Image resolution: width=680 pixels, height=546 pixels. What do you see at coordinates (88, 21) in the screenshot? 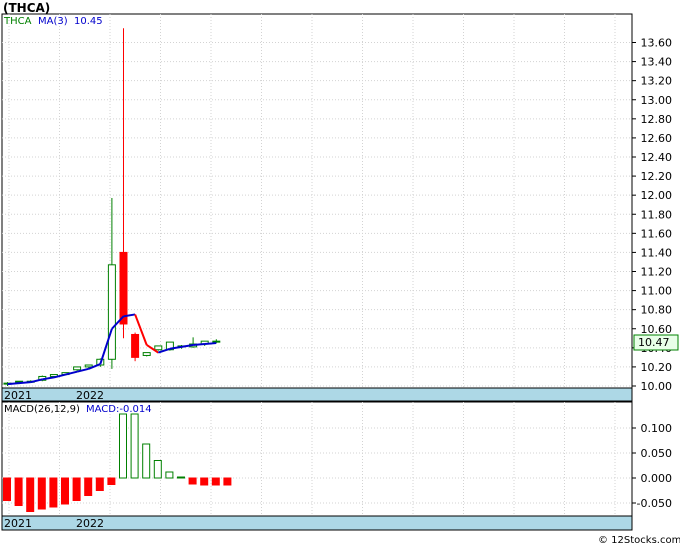
I see `legend-ma-value: 10.45` at bounding box center [88, 21].